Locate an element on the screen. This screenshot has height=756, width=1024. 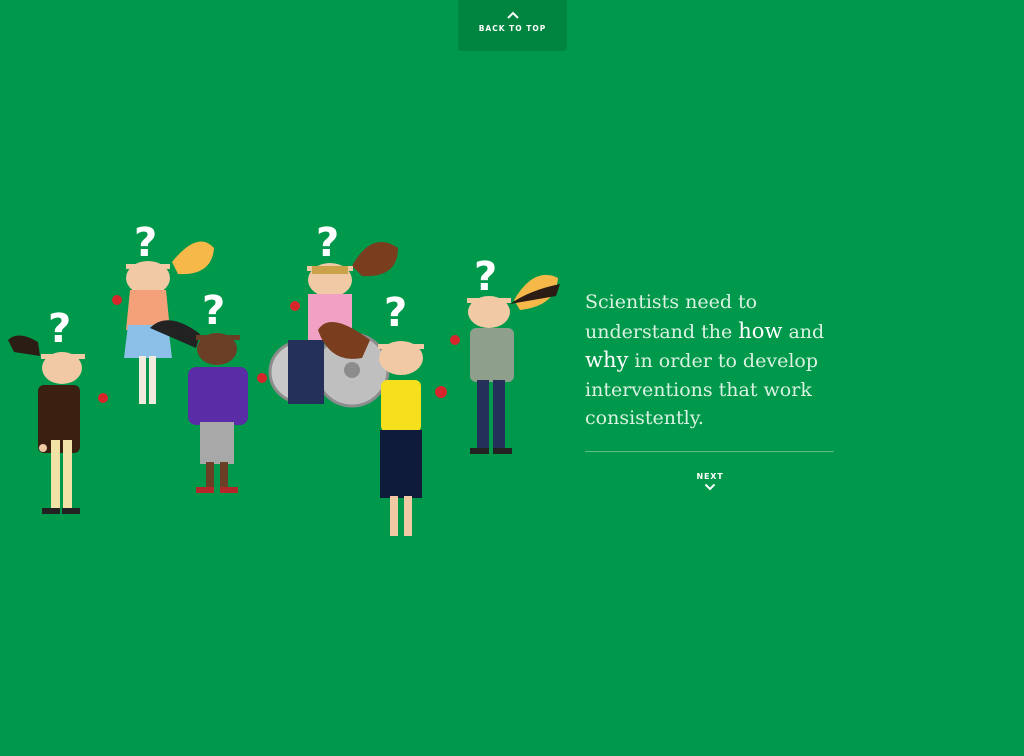
person-6: ? is located at coordinates (505, 354).